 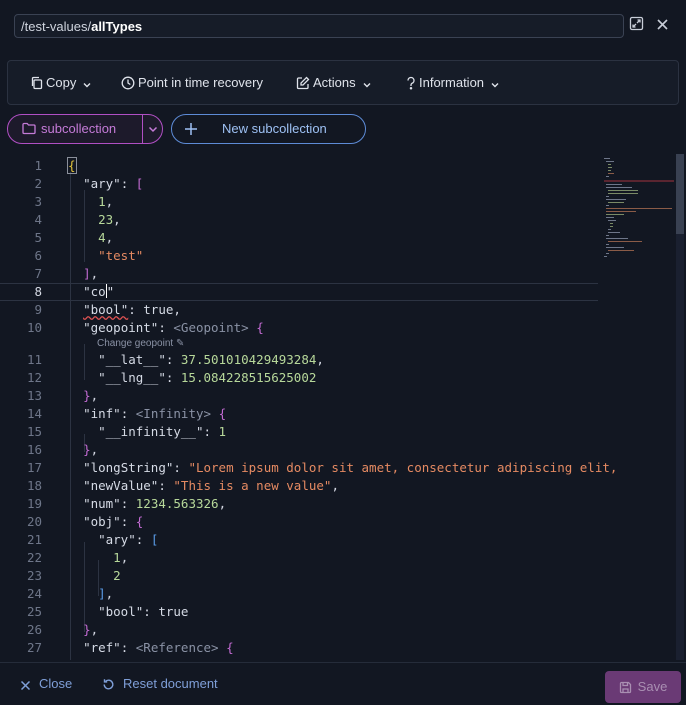 I want to click on close-label: Close, so click(x=56, y=683).